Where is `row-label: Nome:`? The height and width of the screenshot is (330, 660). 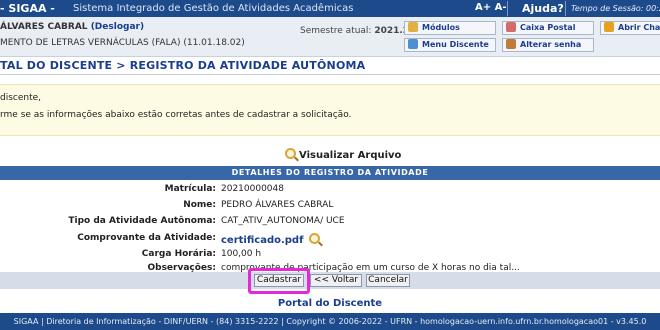 row-label: Nome: is located at coordinates (199, 205).